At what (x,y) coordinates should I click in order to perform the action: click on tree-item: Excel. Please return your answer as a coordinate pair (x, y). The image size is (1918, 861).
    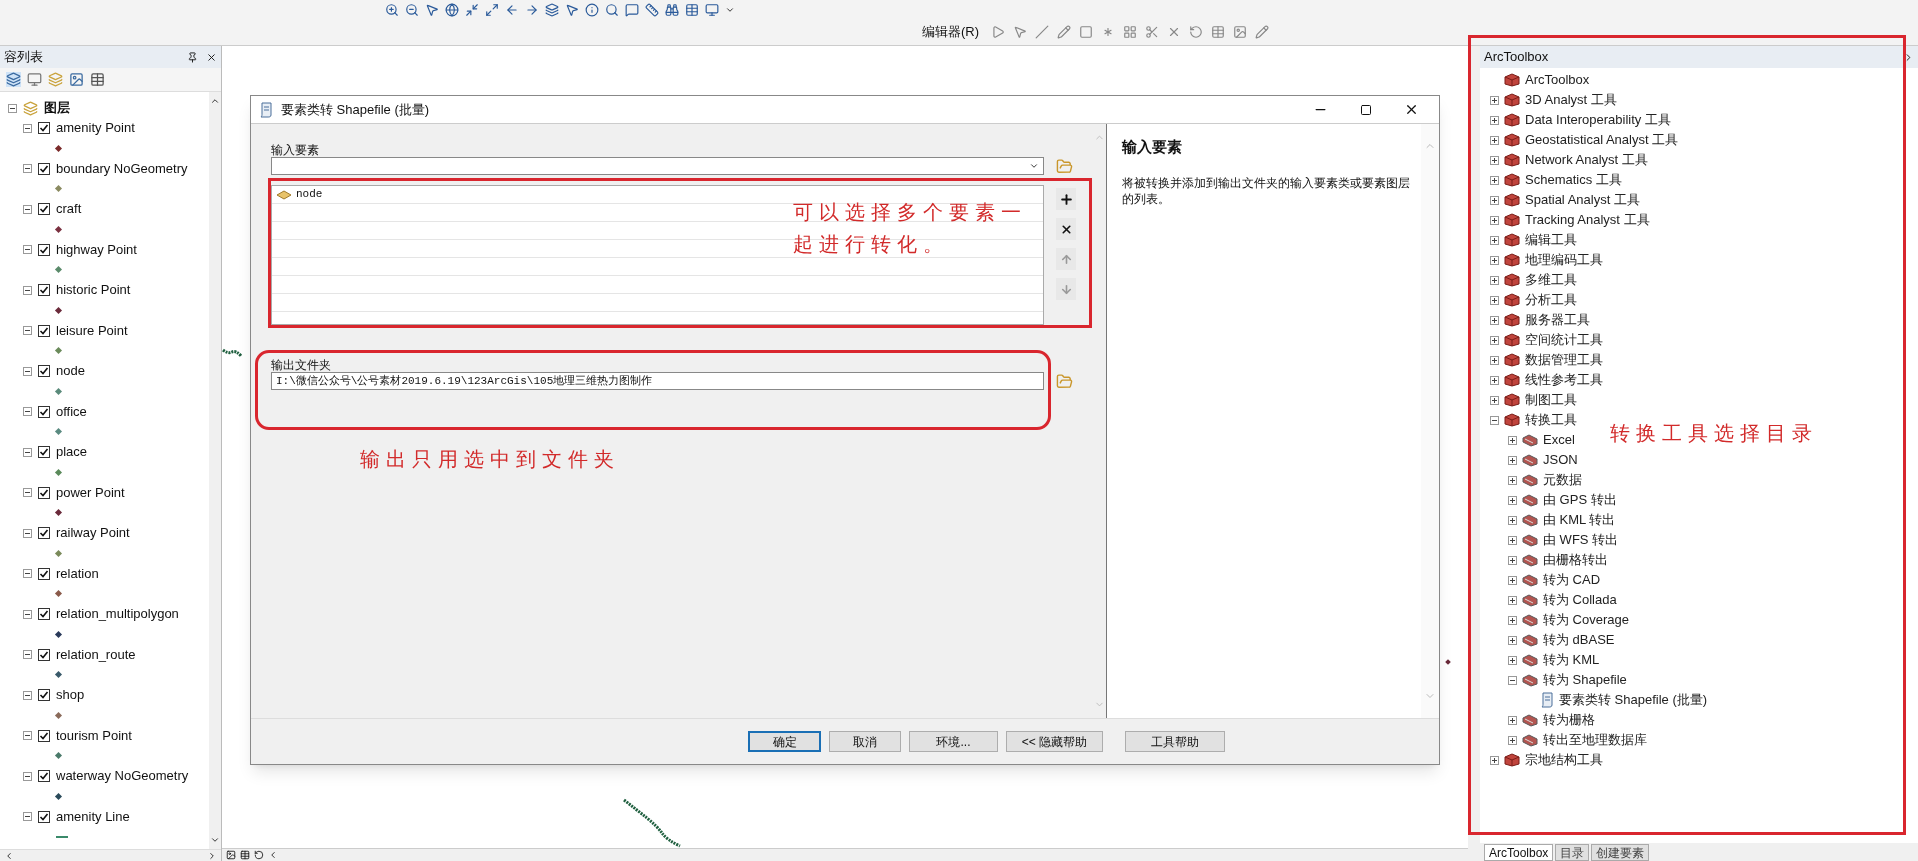
    Looking at the image, I should click on (1559, 440).